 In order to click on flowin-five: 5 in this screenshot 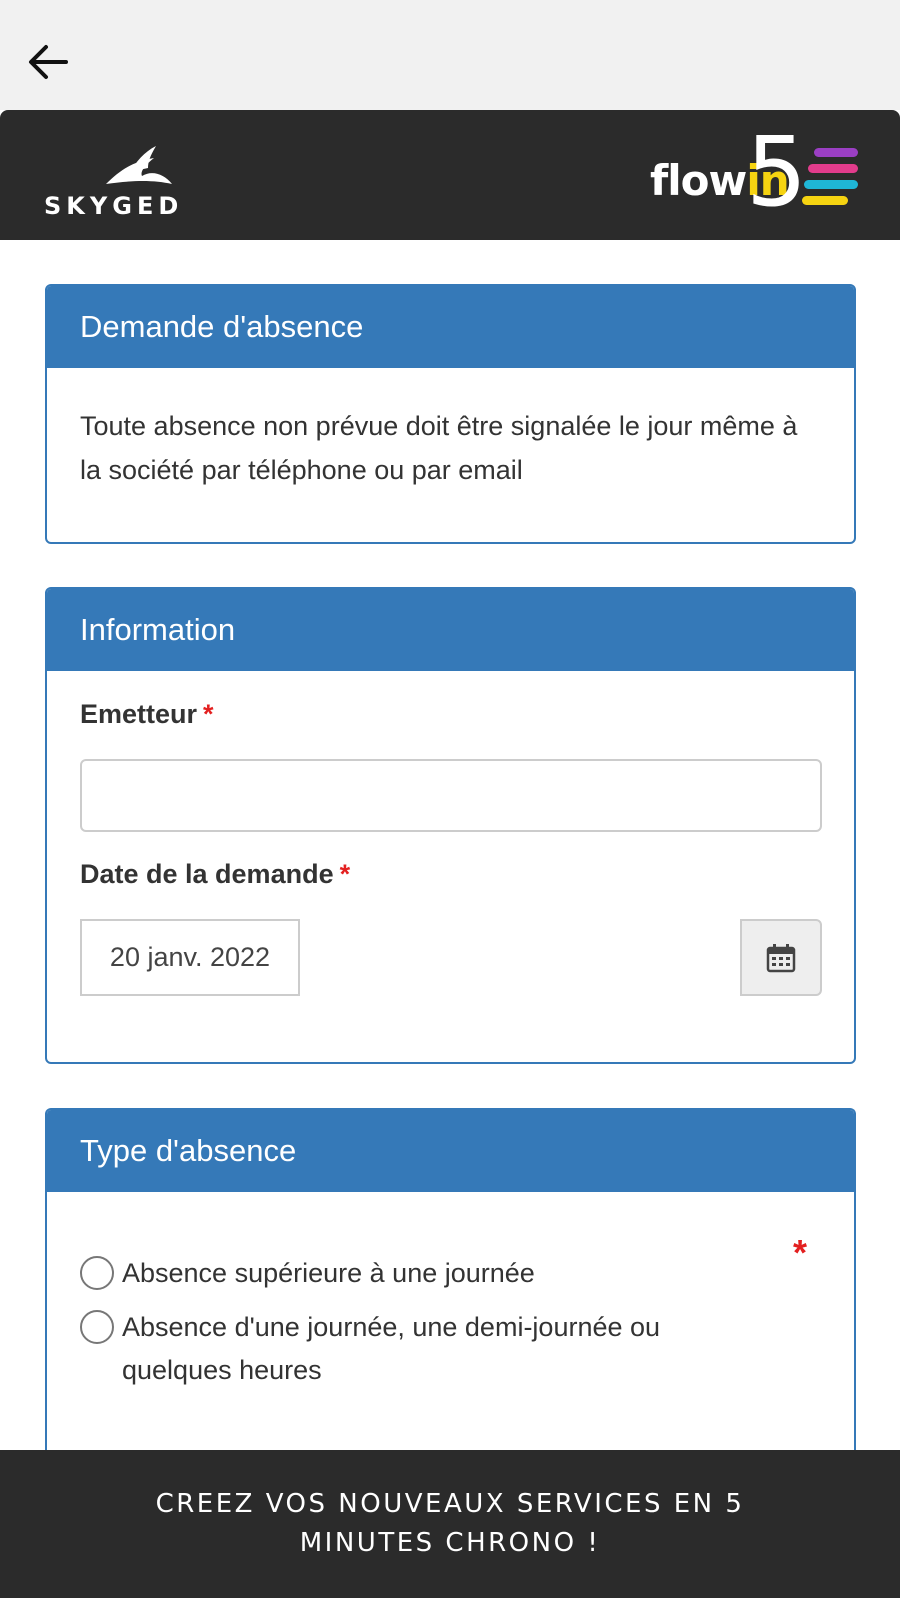, I will do `click(777, 172)`.